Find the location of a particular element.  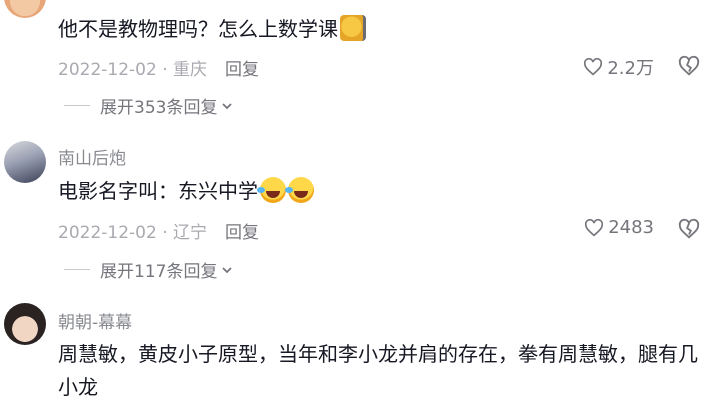

comment-meta: 2022-12-02 · 辽宁 回复 is located at coordinates (158, 230).